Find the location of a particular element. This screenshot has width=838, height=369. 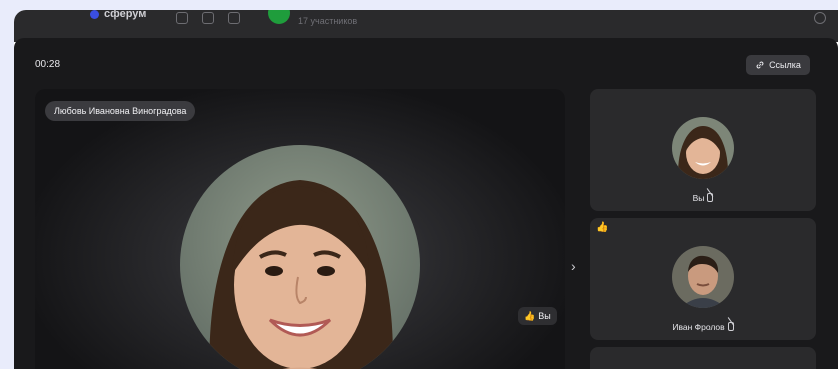

app-name: сферум is located at coordinates (125, 15).